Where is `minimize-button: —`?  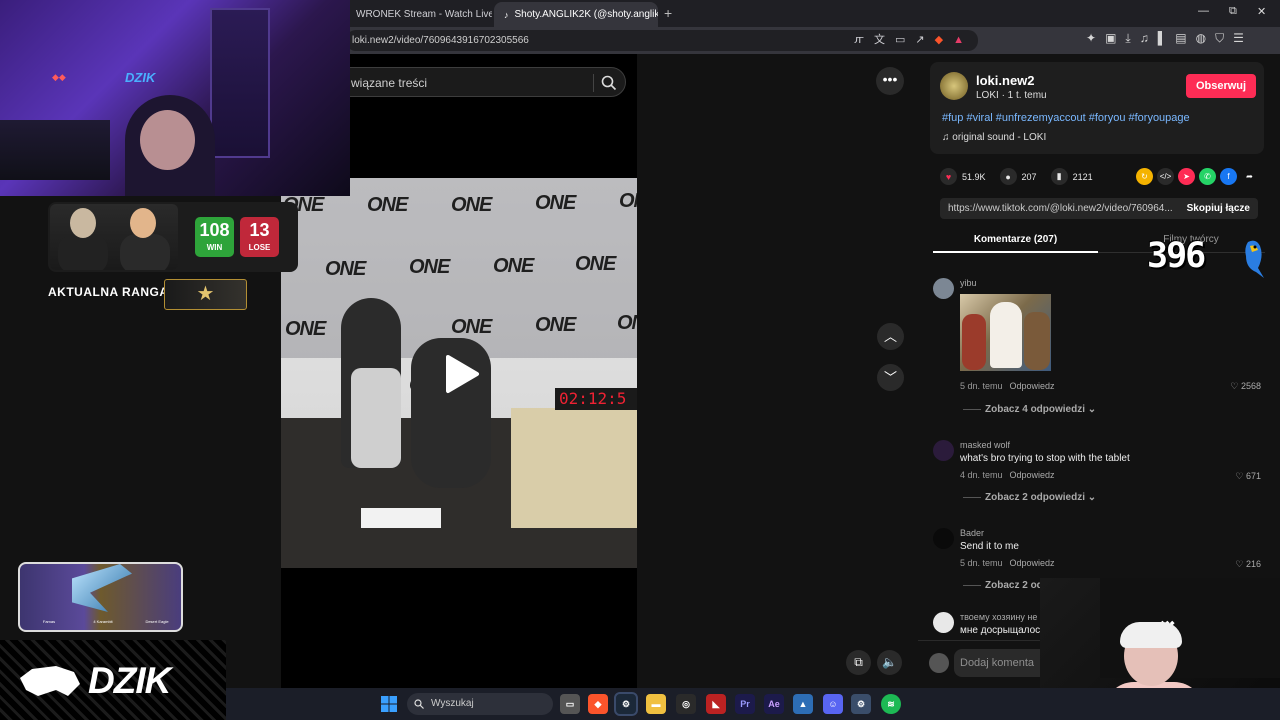
minimize-button: — is located at coordinates (1203, 11).